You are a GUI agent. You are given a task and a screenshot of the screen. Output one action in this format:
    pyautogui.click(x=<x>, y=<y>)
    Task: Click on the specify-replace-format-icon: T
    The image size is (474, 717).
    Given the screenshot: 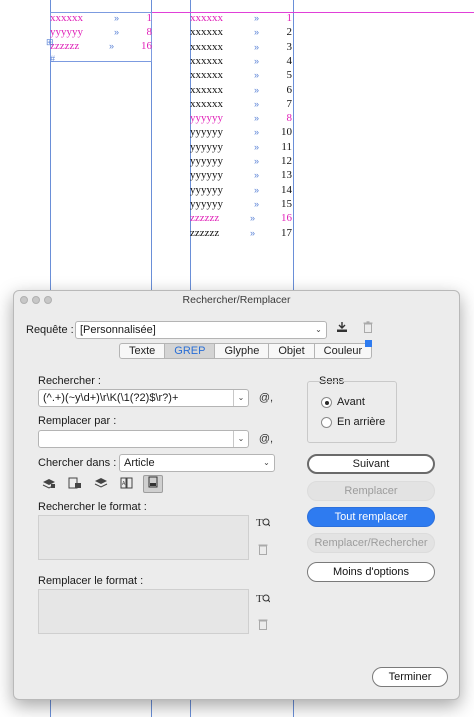 What is the action you would take?
    pyautogui.click(x=263, y=598)
    